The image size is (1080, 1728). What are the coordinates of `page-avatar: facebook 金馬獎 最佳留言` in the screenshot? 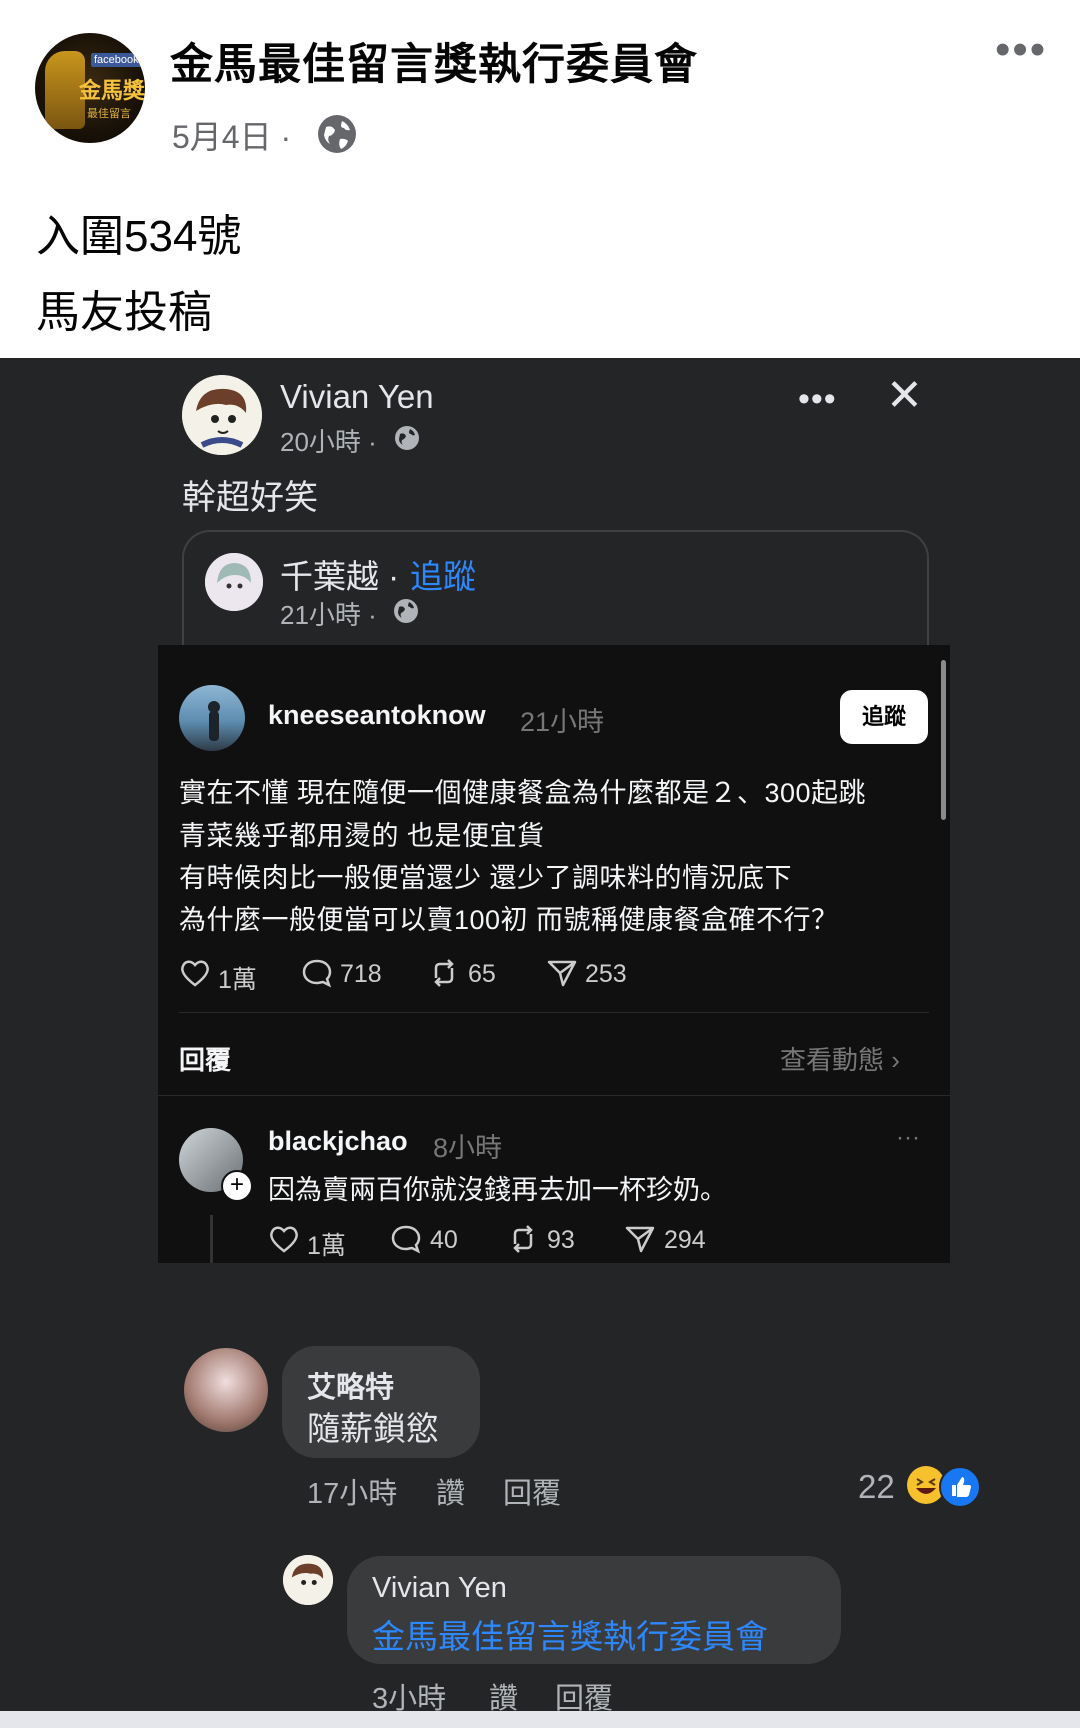 It's located at (90, 88).